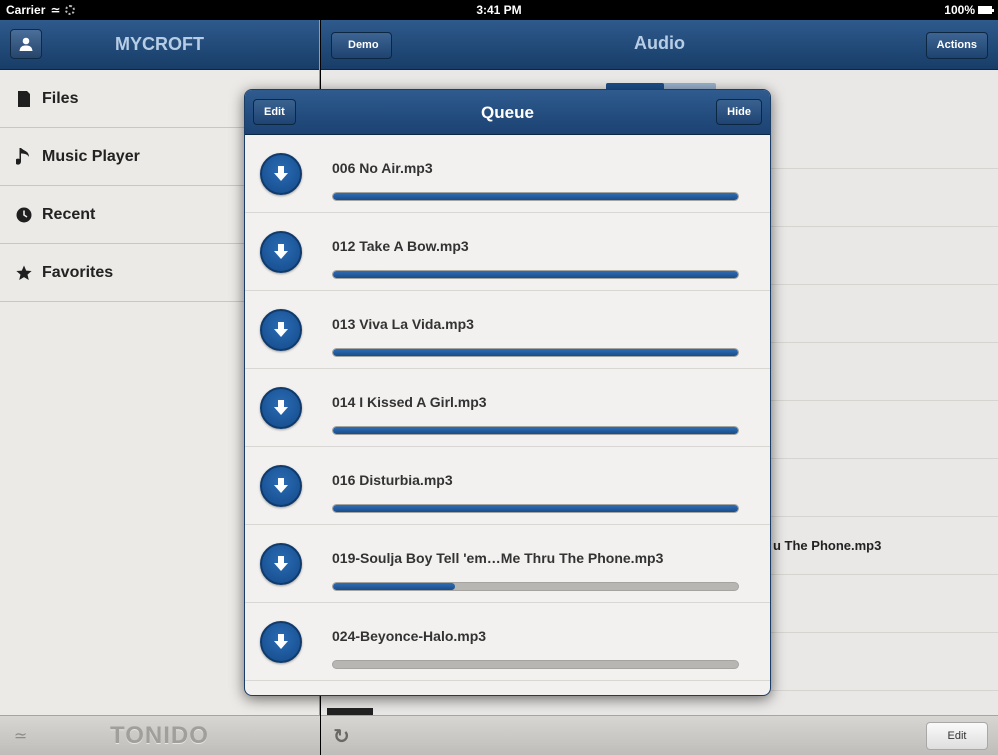 The image size is (998, 755). What do you see at coordinates (659, 735) in the screenshot?
I see `main-footer: ↻ Edit` at bounding box center [659, 735].